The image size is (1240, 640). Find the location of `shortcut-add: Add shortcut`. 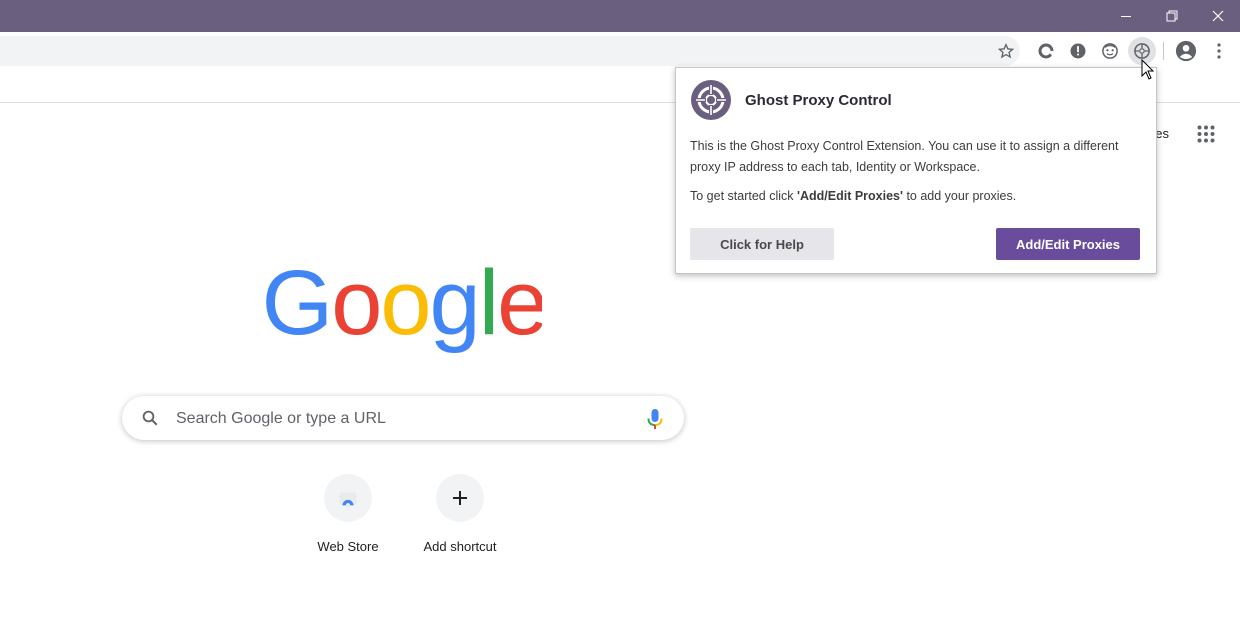

shortcut-add: Add shortcut is located at coordinates (460, 520).